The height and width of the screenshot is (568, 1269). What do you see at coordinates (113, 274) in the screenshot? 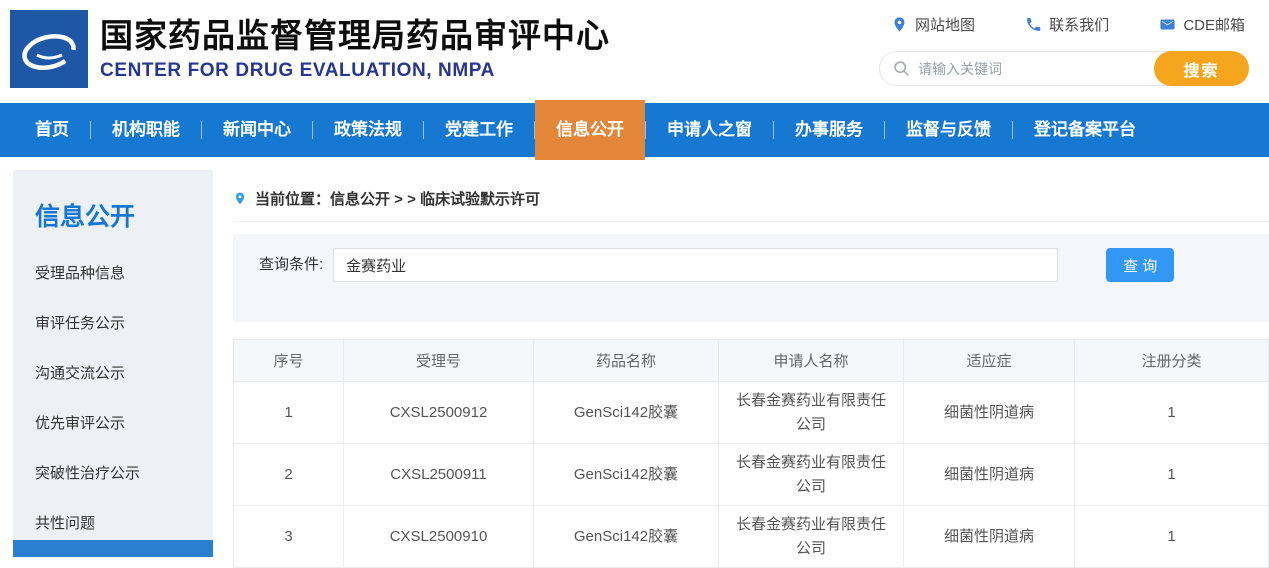
I see `sidebar-item-accepted-variety-info: 受理品种信息` at bounding box center [113, 274].